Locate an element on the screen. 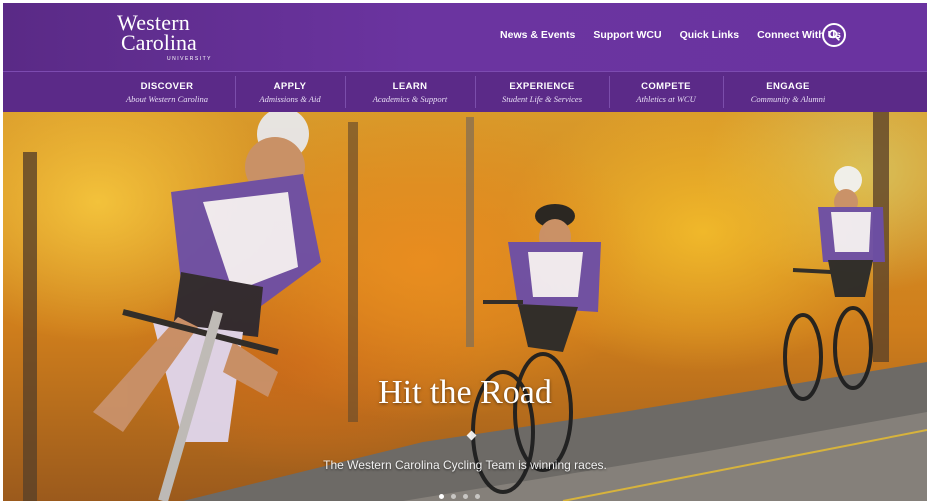 The width and height of the screenshot is (930, 504). nav-item-compete: COMPETE Athletics at WCU is located at coordinates (666, 92).